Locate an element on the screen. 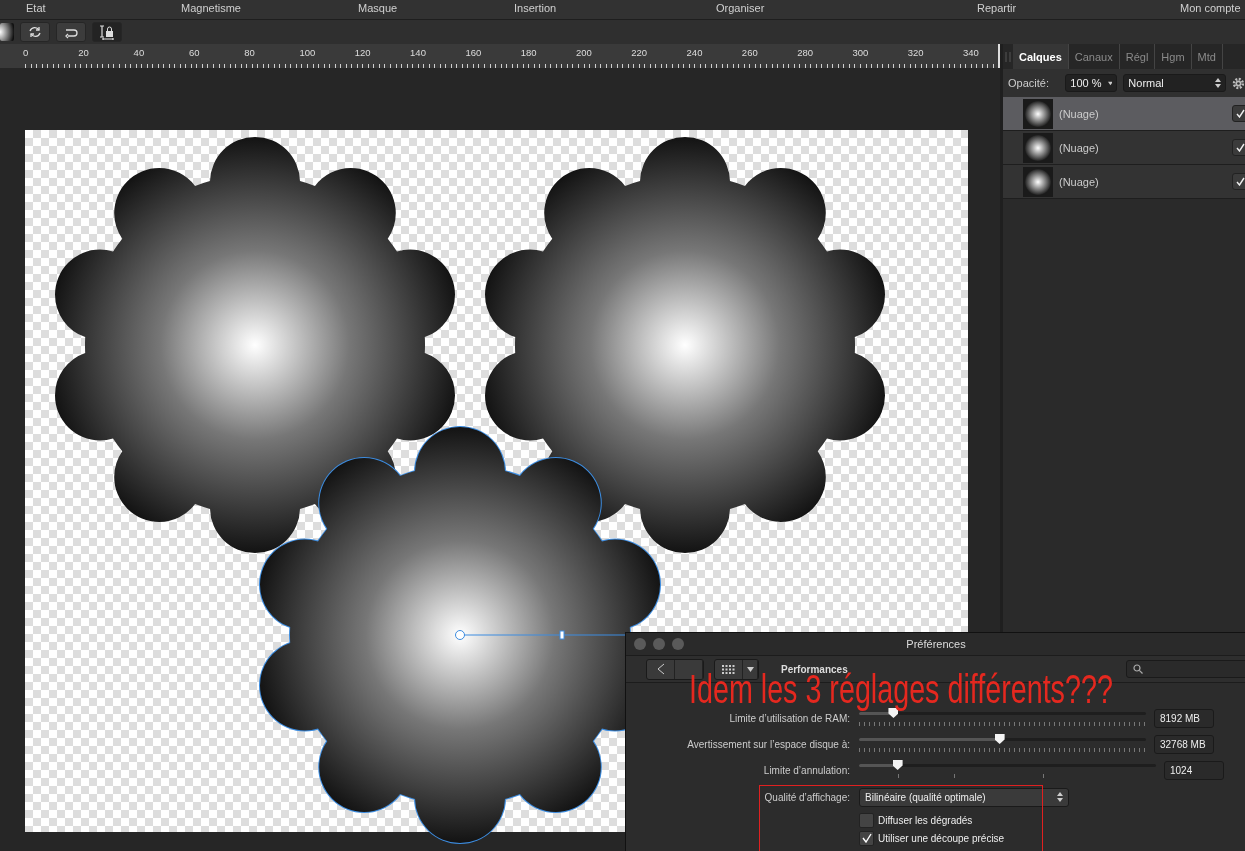 The height and width of the screenshot is (851, 1245). ruler-label: 40 is located at coordinates (139, 53).